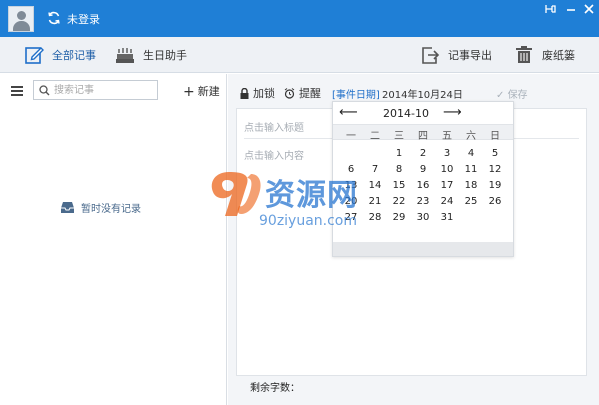  I want to click on empty-state: 暂时没有记录, so click(100, 207).